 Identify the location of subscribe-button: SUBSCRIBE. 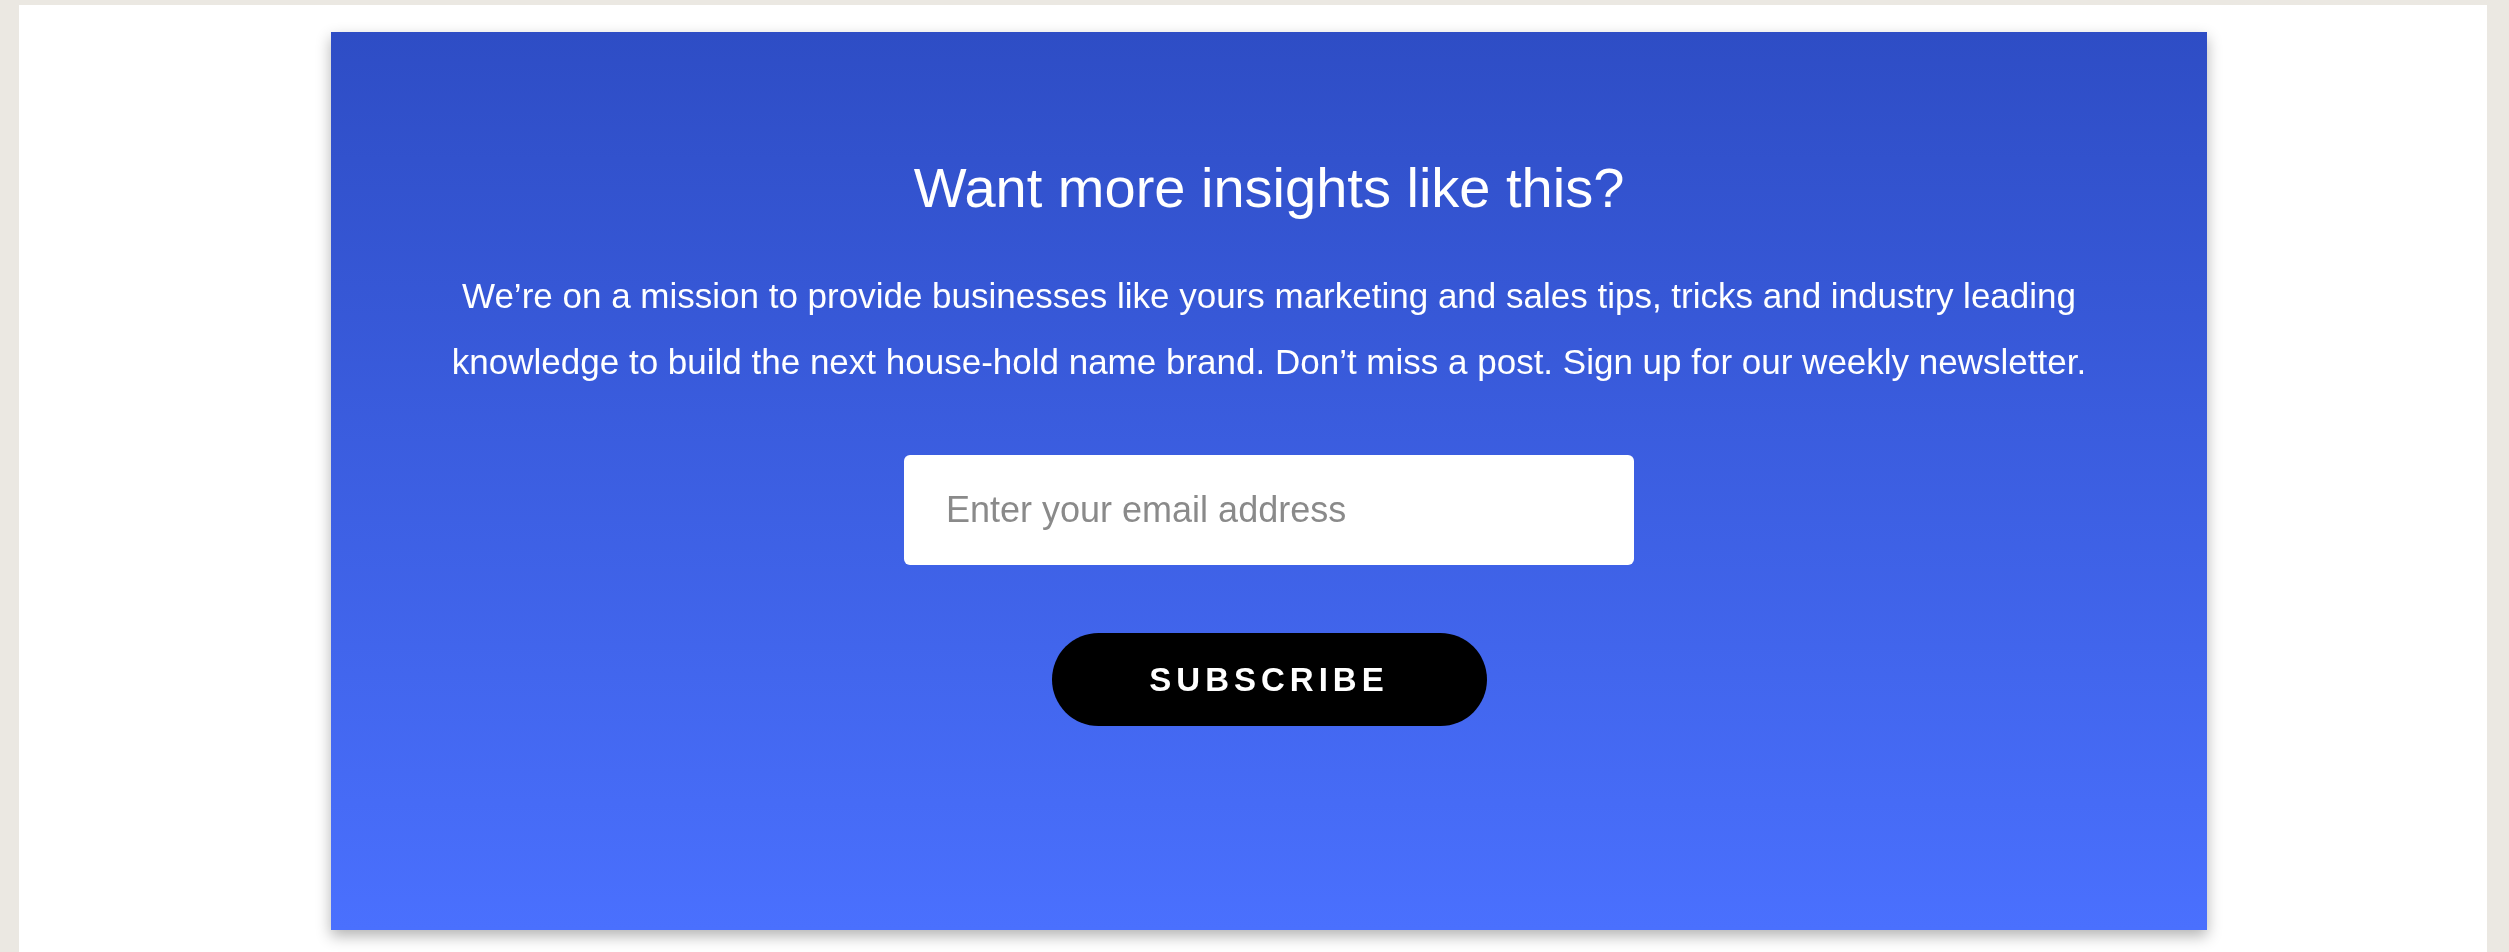
(1269, 680).